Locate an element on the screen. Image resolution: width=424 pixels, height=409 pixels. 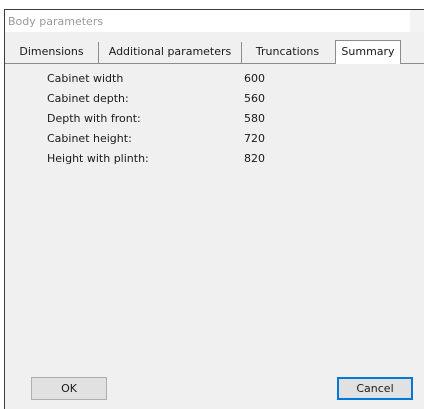
summary-label: Cabinet depth: is located at coordinates (88, 98).